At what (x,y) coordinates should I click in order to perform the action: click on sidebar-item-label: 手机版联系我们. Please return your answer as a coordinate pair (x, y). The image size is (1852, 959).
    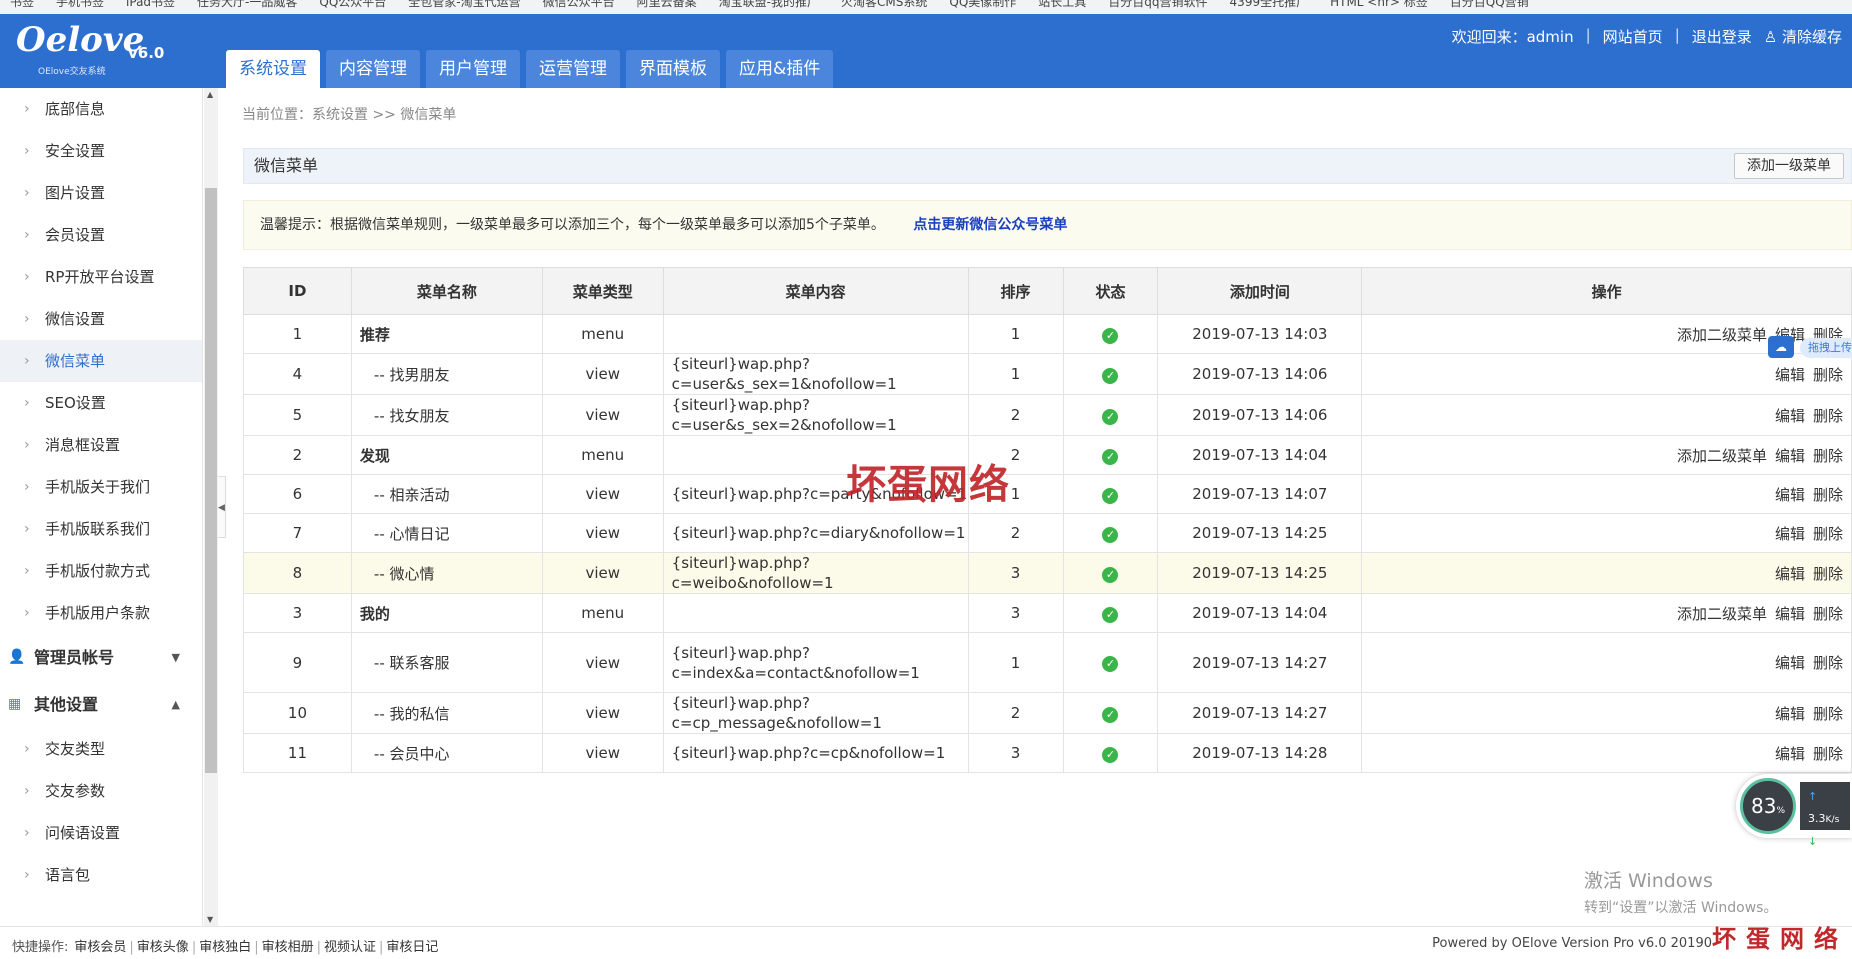
    Looking at the image, I should click on (98, 529).